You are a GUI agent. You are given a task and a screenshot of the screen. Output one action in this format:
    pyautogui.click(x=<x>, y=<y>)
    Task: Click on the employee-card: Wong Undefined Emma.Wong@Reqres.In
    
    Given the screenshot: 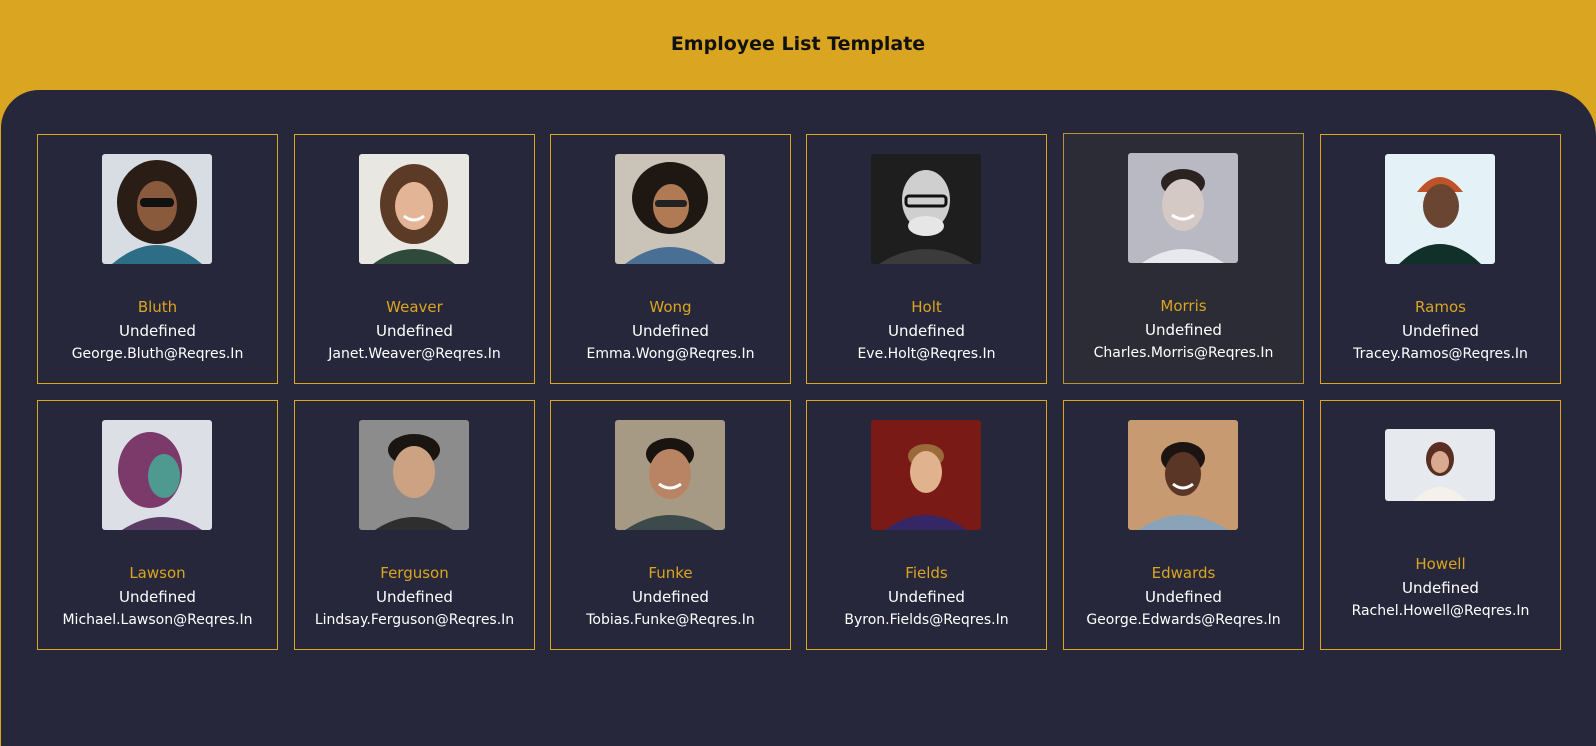 What is the action you would take?
    pyautogui.click(x=670, y=259)
    